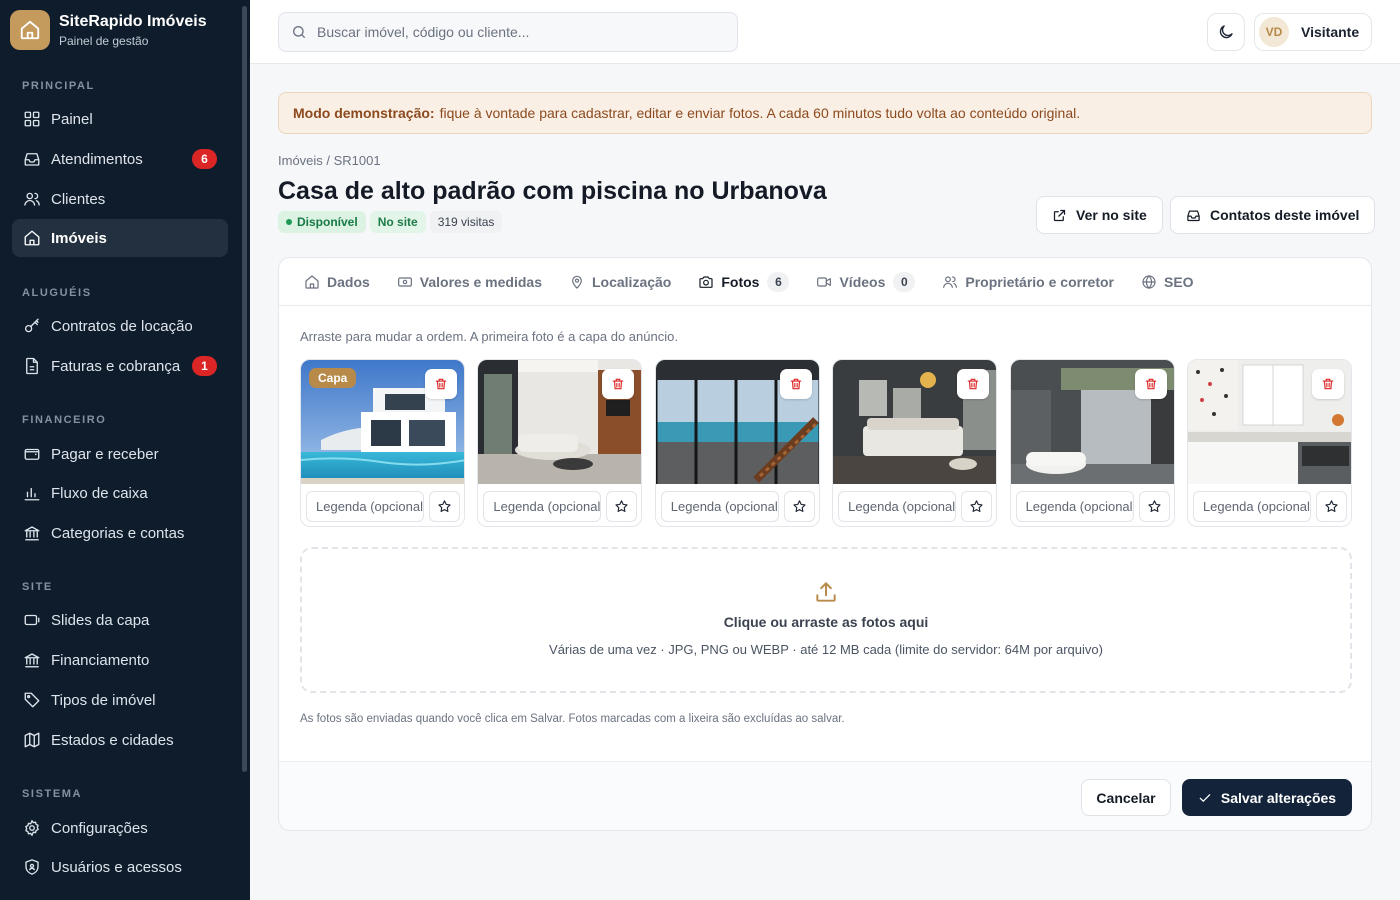 This screenshot has width=1400, height=900. Describe the element at coordinates (312, 281) in the screenshot. I see `home-icon` at that location.